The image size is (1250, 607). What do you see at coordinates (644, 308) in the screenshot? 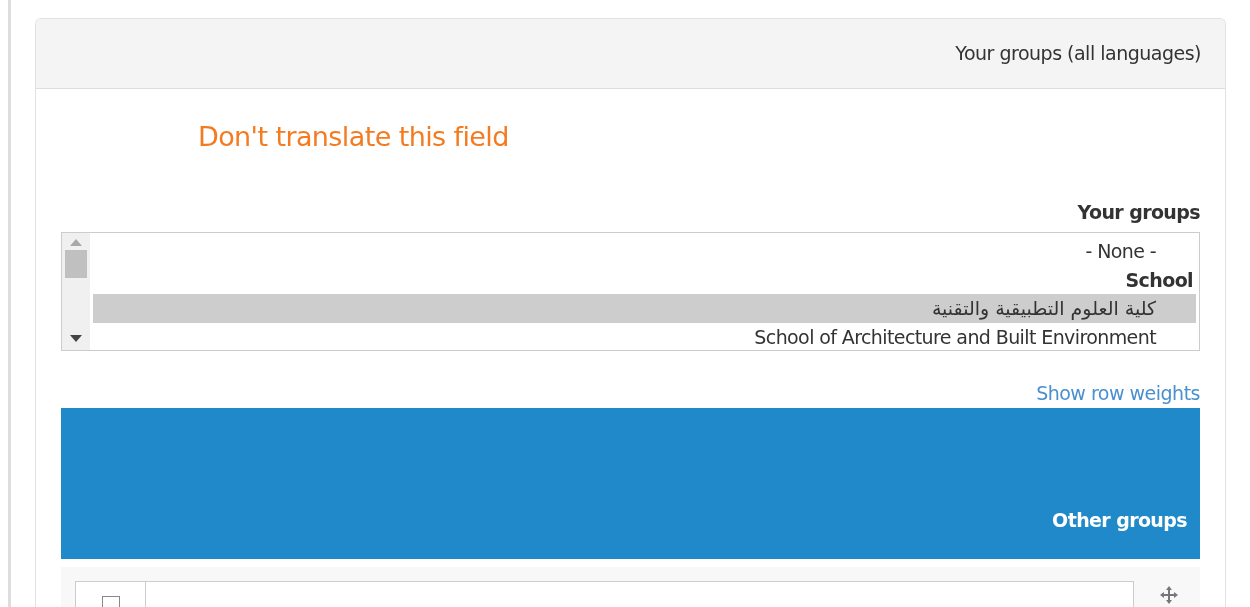
I see `list-option: كلية العلوم التطبيقية والتقنية` at bounding box center [644, 308].